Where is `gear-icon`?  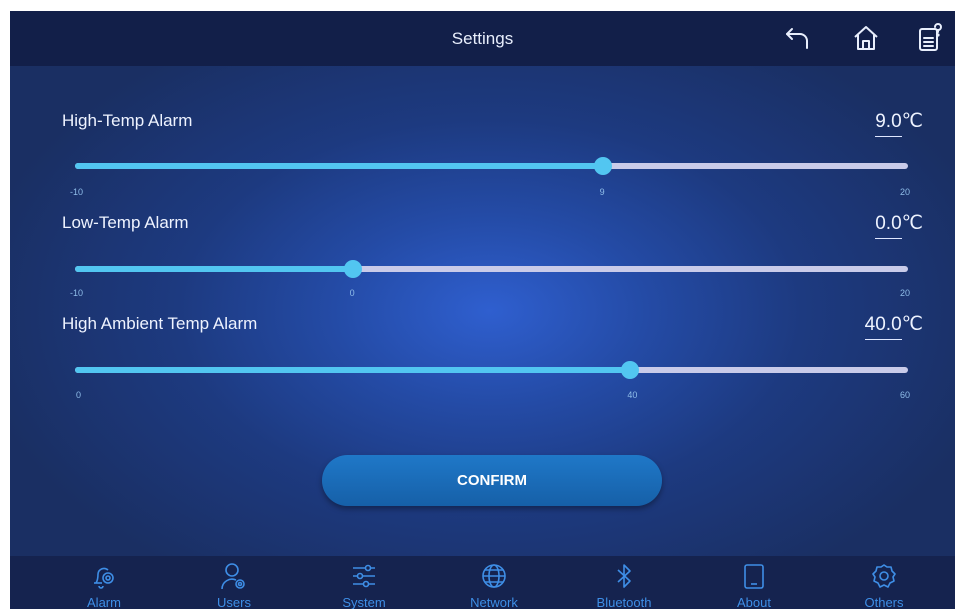 gear-icon is located at coordinates (884, 576).